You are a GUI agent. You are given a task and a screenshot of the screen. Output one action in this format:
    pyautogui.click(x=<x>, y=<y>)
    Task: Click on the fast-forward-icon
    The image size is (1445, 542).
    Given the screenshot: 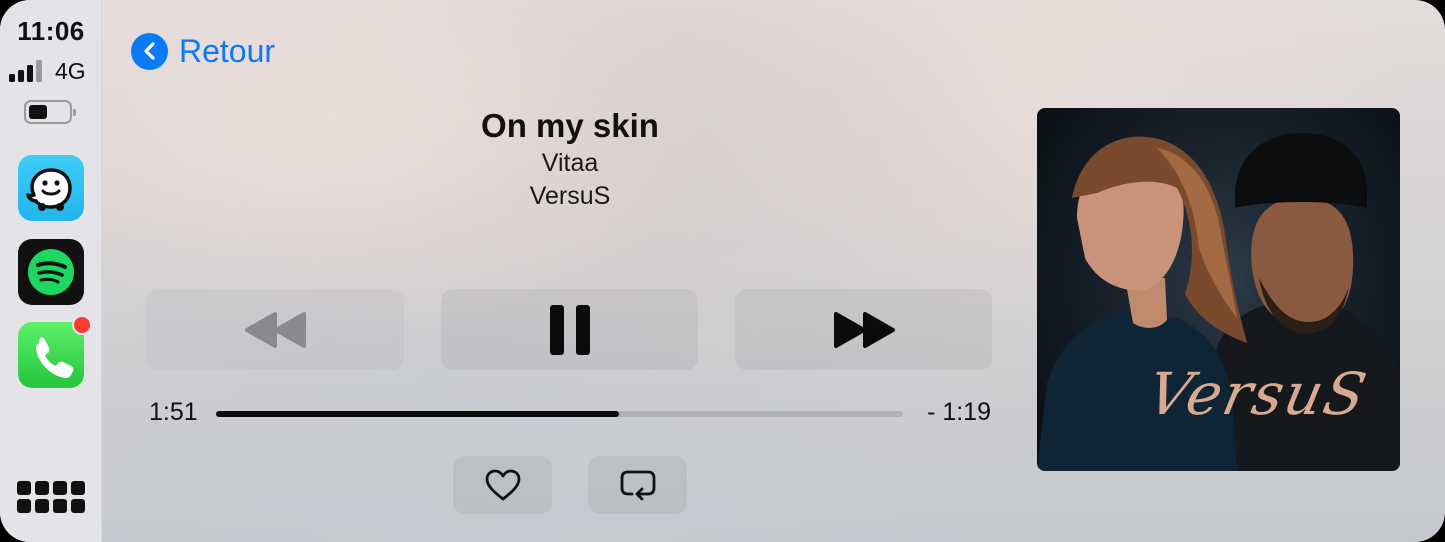 What is the action you would take?
    pyautogui.click(x=864, y=329)
    